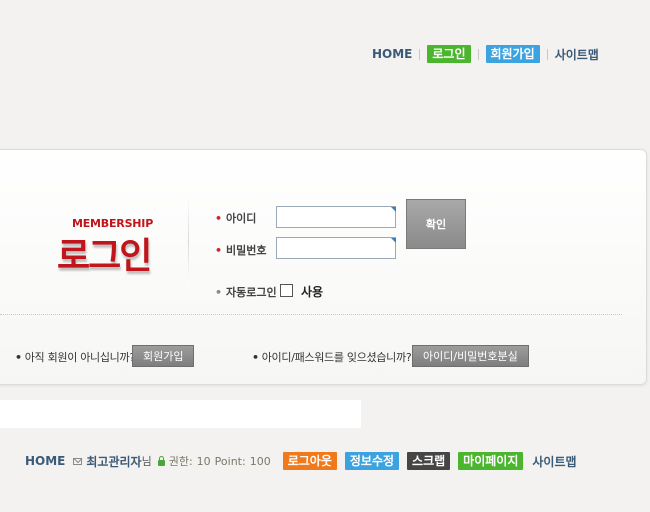 The height and width of the screenshot is (512, 650). Describe the element at coordinates (104, 256) in the screenshot. I see `login-title: 로그인` at that location.